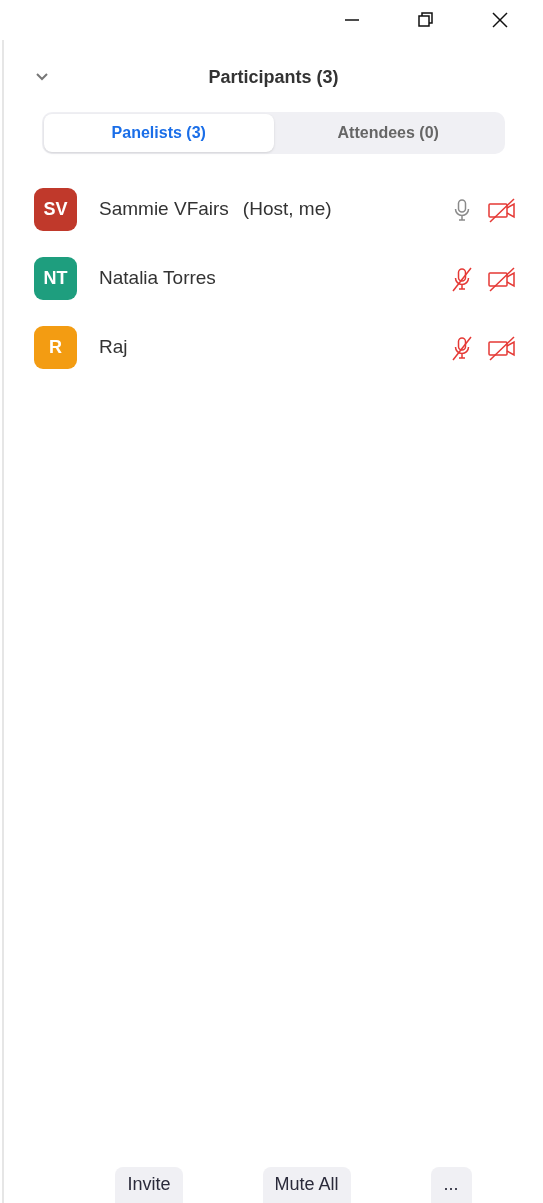 This screenshot has width=543, height=1203. I want to click on footer-button: Invite, so click(149, 1185).